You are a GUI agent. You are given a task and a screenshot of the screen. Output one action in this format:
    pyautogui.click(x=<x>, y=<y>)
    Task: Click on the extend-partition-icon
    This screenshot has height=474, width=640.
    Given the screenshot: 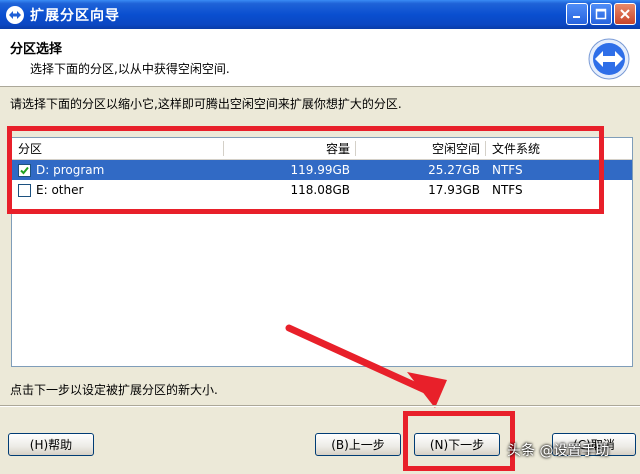 What is the action you would take?
    pyautogui.click(x=609, y=59)
    